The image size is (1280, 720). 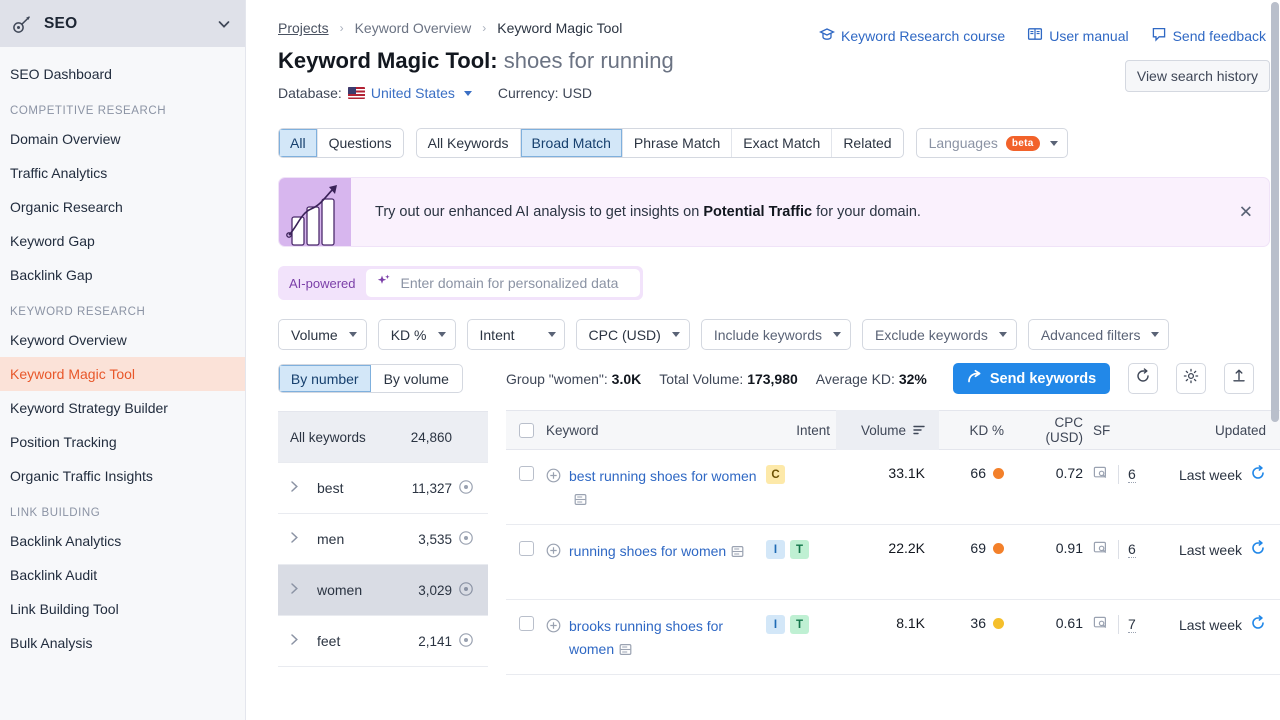 I want to click on column-keyword: Keyword, so click(x=655, y=430).